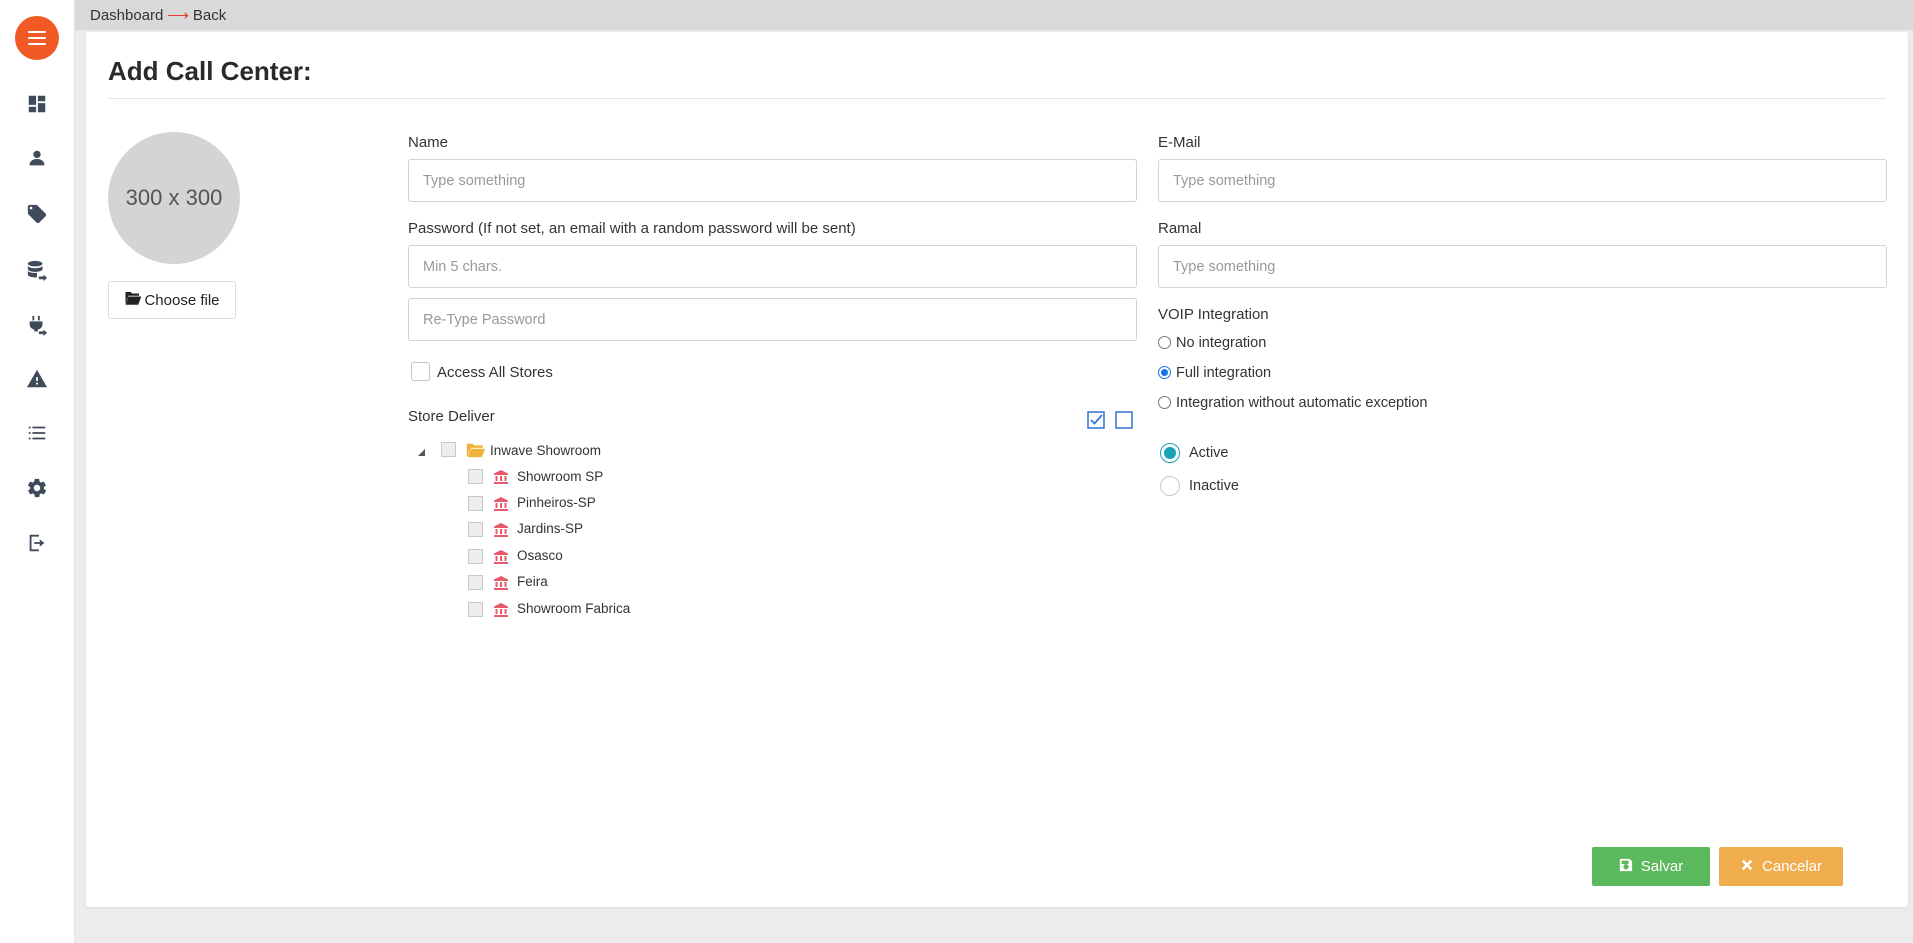  What do you see at coordinates (420, 371) in the screenshot?
I see `access-all-stores-checkbox` at bounding box center [420, 371].